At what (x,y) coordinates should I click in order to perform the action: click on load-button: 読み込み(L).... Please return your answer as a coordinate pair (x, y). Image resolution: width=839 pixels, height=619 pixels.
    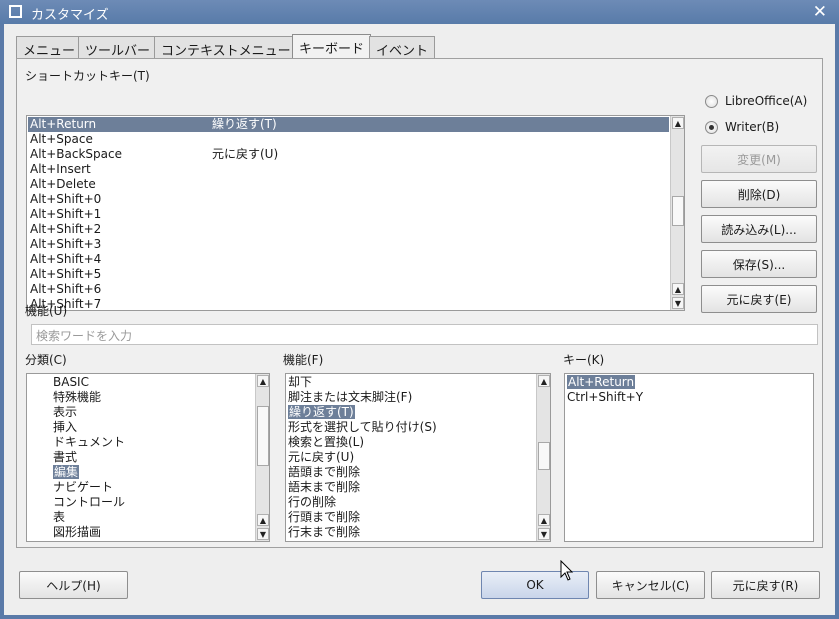
    Looking at the image, I should click on (759, 229).